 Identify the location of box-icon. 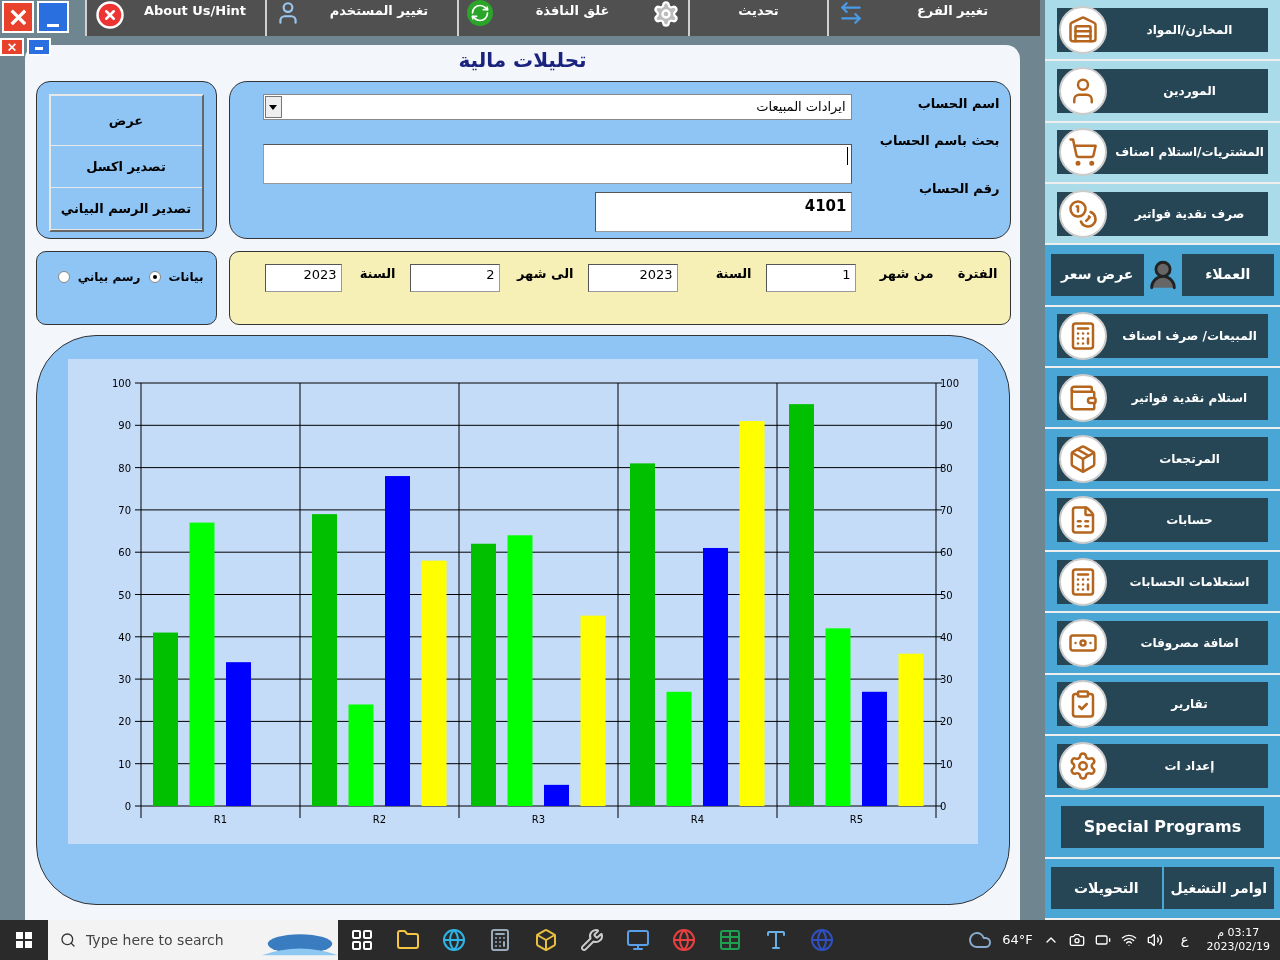
(546, 940).